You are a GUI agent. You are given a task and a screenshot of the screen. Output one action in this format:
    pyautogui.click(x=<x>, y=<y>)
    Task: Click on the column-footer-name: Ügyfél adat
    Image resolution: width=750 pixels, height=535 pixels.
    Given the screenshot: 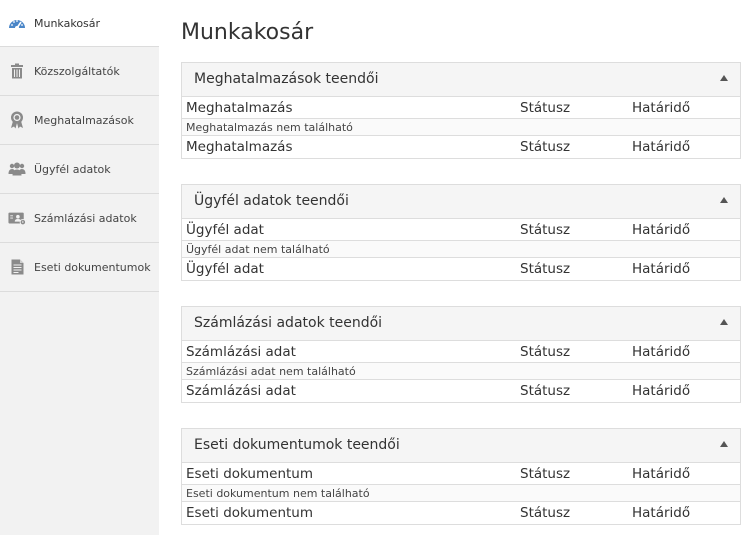 What is the action you would take?
    pyautogui.click(x=225, y=269)
    